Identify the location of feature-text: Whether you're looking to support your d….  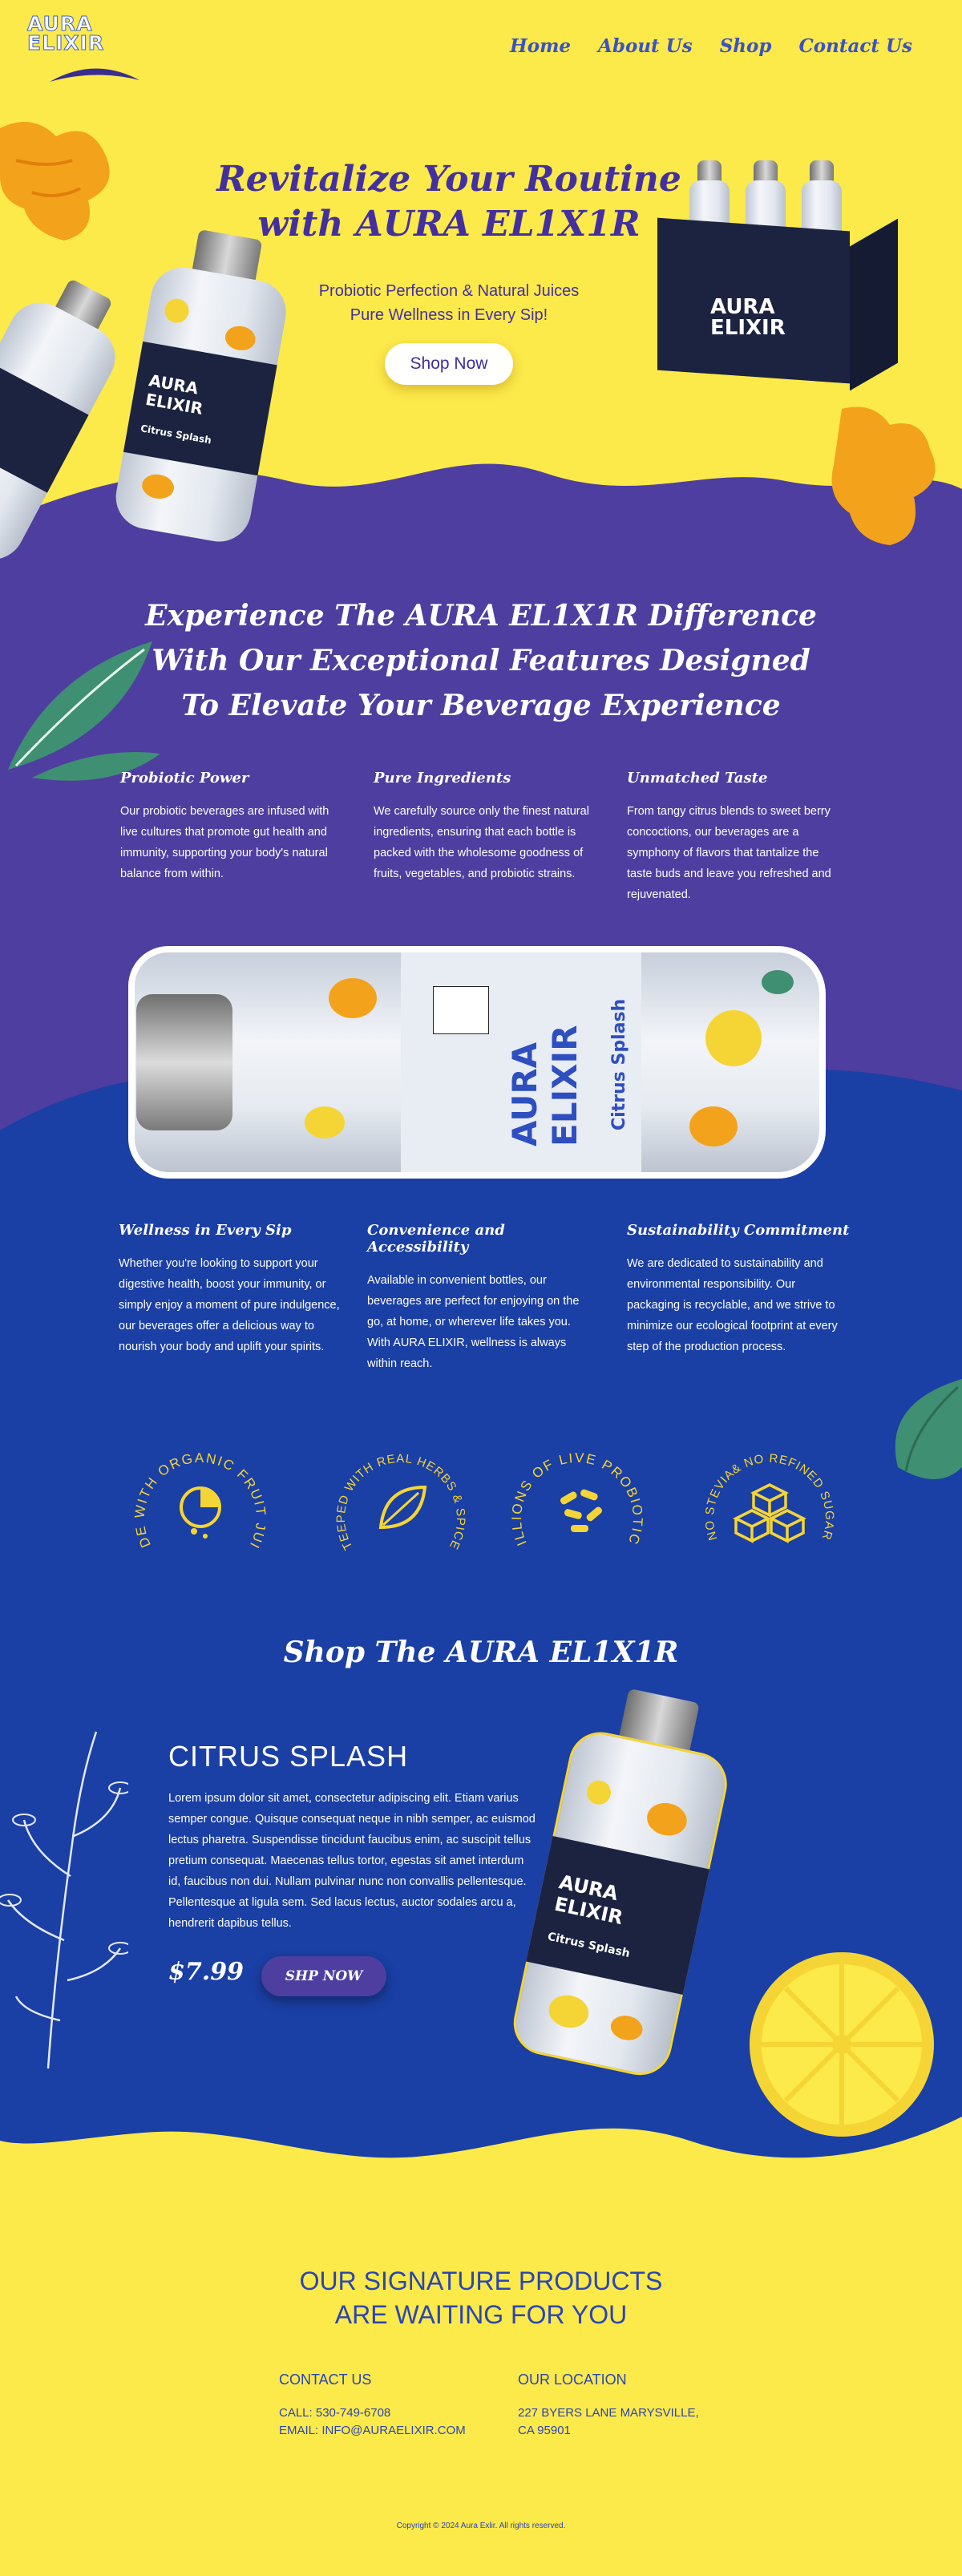
(230, 1305).